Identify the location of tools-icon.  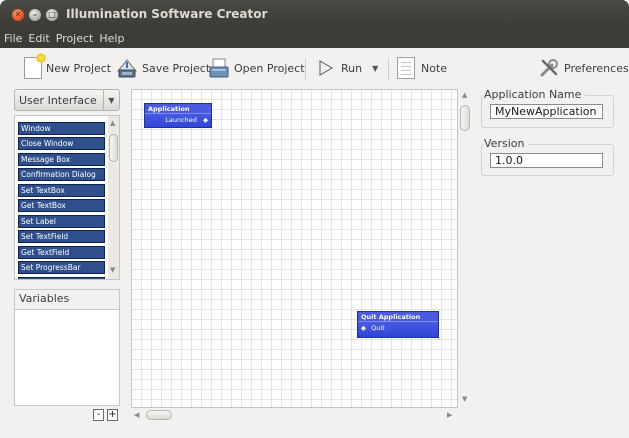
(549, 68).